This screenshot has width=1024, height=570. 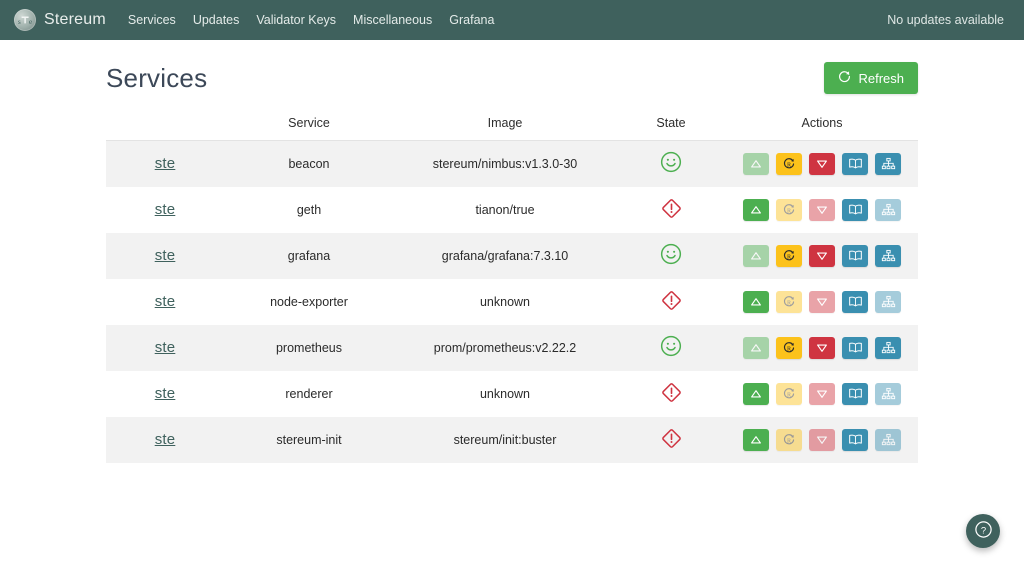 I want to click on brand: s e Stereum, so click(x=60, y=20).